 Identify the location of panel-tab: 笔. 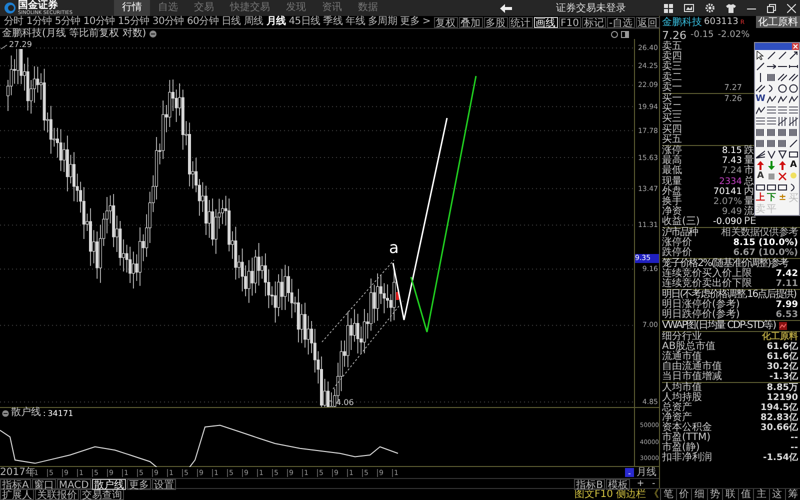
(668, 494).